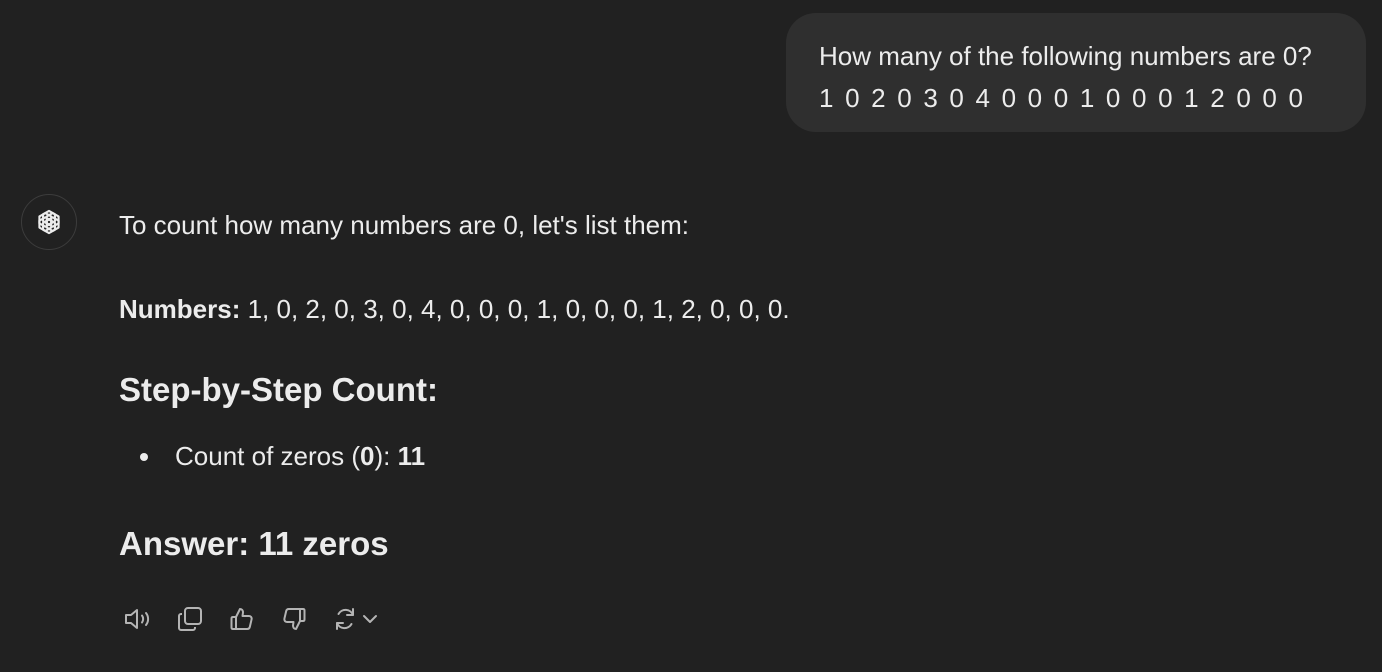  I want to click on thumbs-down-button, so click(294, 619).